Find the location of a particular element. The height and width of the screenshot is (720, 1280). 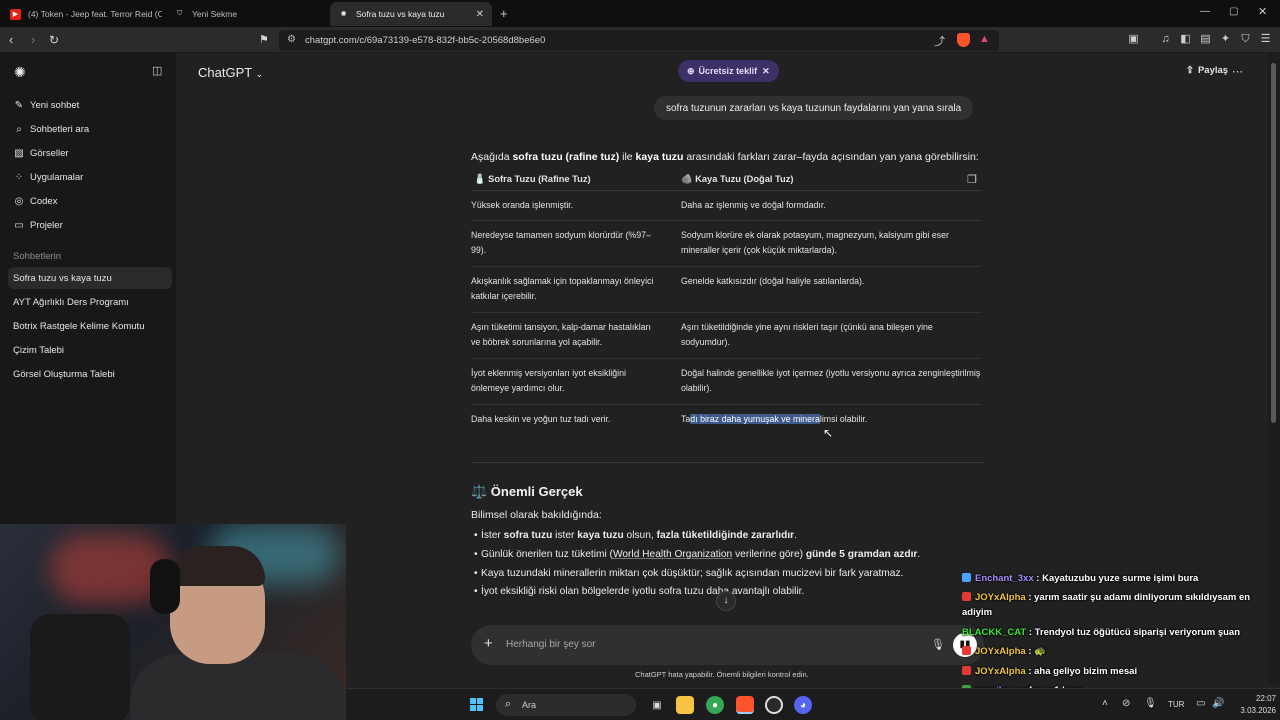

sidebar-chat-label: Görsel Oluşturma Talebi is located at coordinates (64, 374).